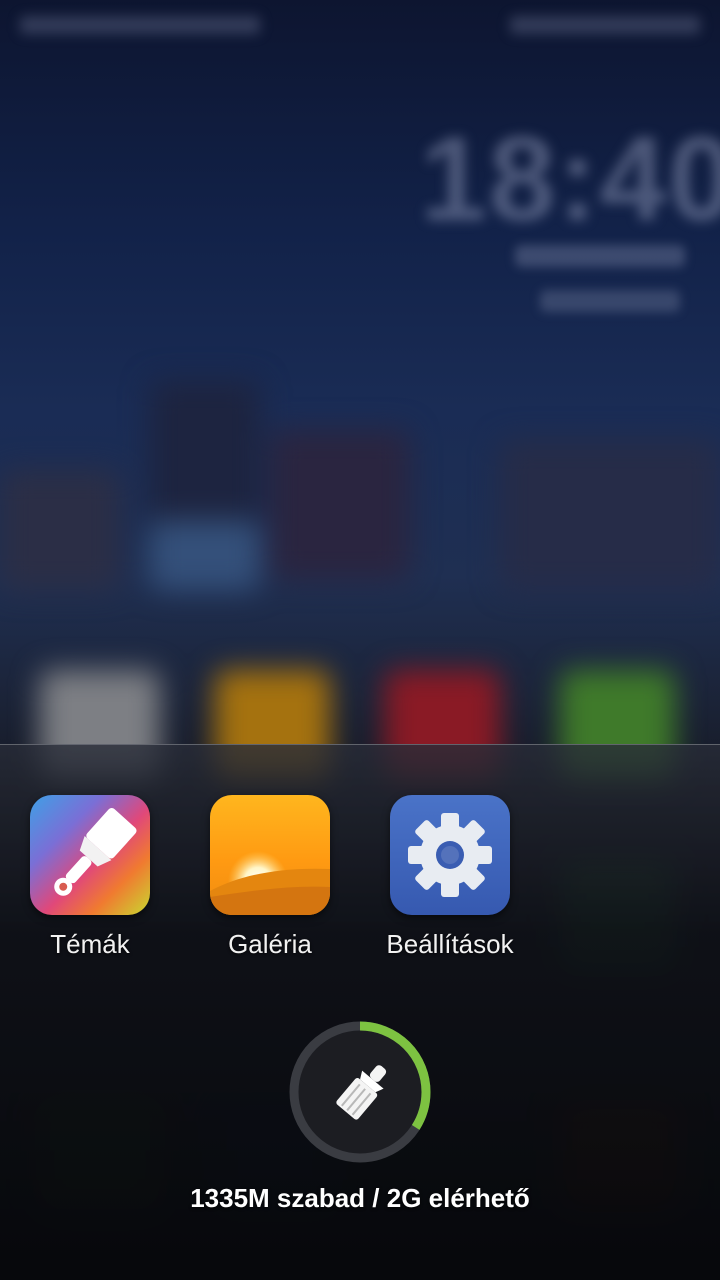  What do you see at coordinates (450, 855) in the screenshot?
I see `gear-icon` at bounding box center [450, 855].